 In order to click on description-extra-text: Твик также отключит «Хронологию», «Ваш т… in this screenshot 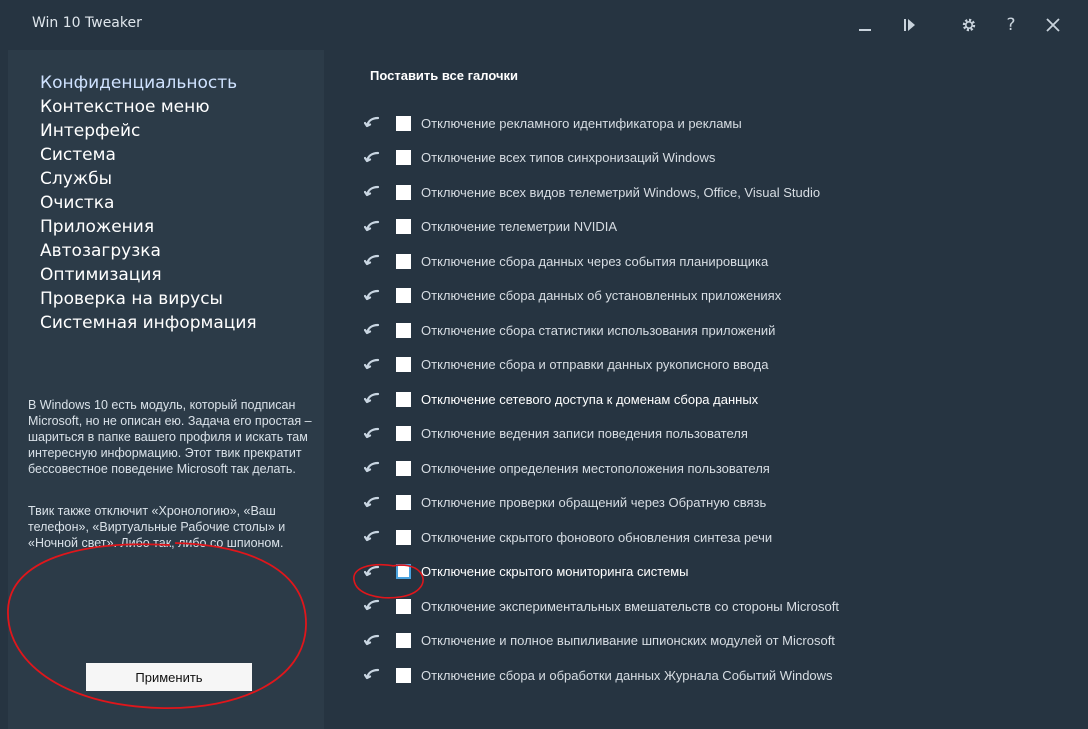, I will do `click(157, 527)`.